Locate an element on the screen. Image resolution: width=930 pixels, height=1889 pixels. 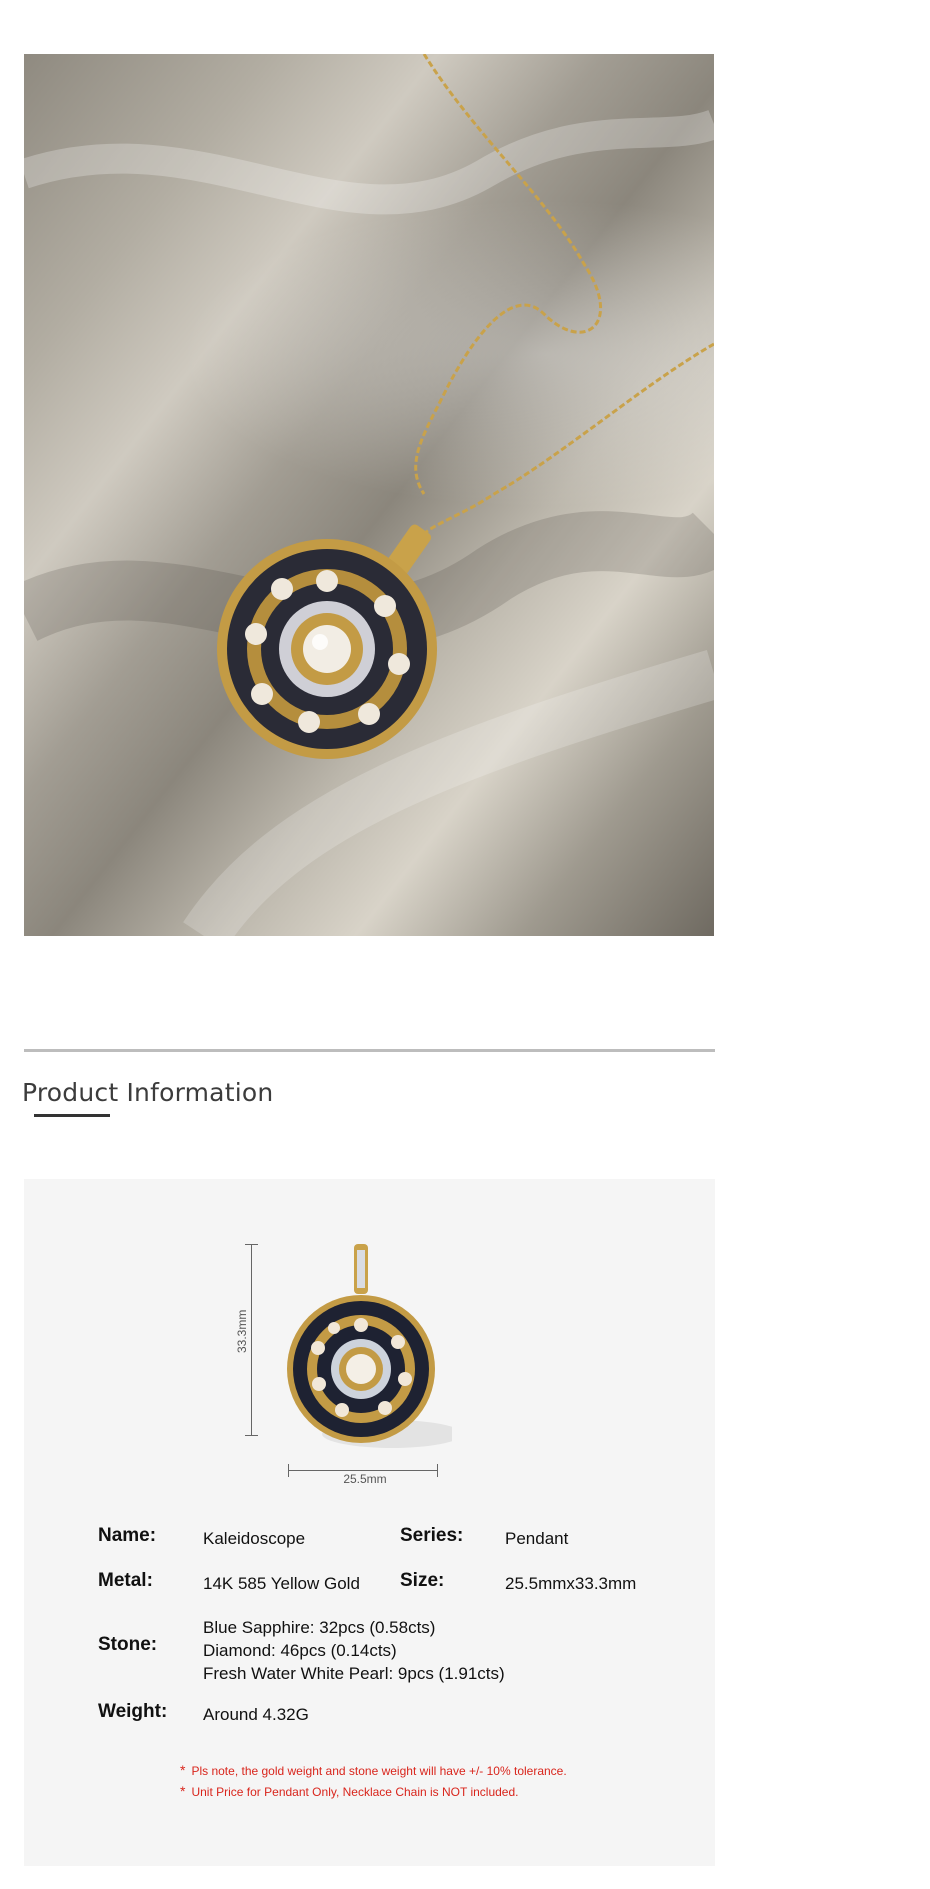
weight-label: Weight: is located at coordinates (133, 1711).